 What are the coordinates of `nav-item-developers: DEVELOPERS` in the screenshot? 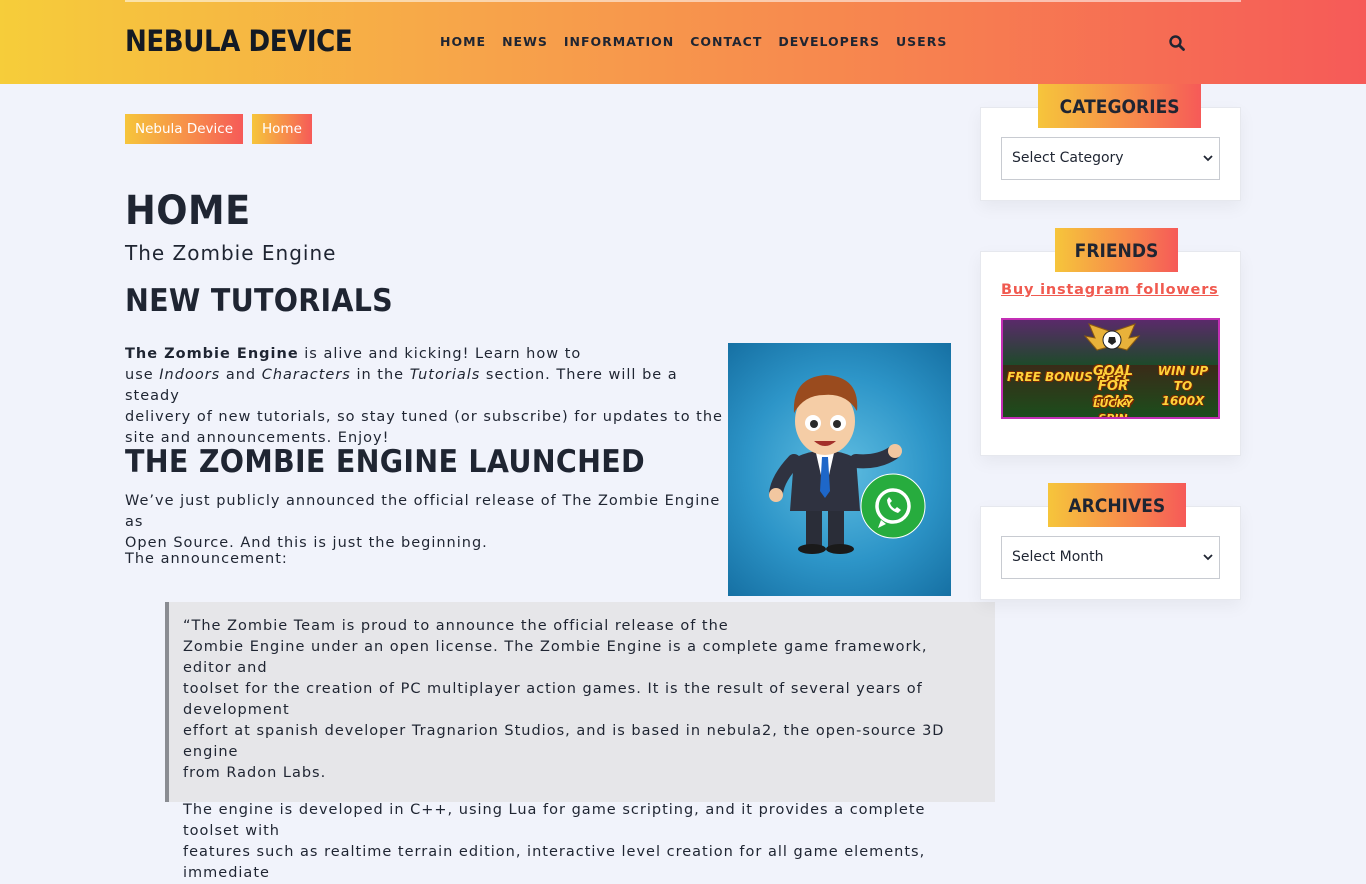 It's located at (829, 41).